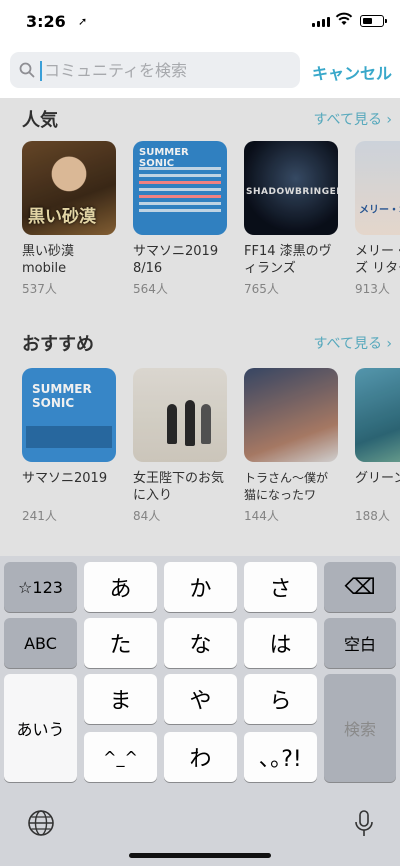 The height and width of the screenshot is (866, 400). What do you see at coordinates (48, 260) in the screenshot?
I see `community-name: 黒い砂漠 mobile` at bounding box center [48, 260].